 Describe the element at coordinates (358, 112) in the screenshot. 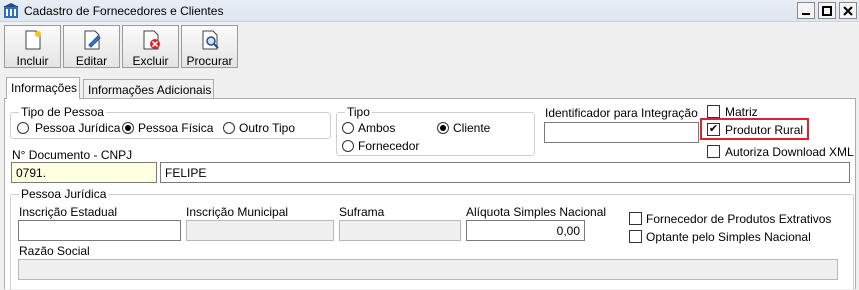

I see `tipo-title: Tipo` at that location.